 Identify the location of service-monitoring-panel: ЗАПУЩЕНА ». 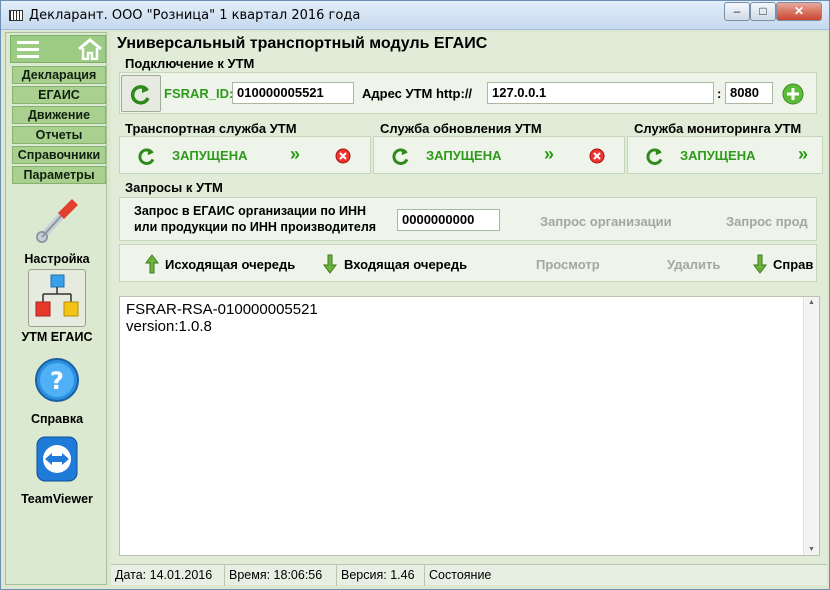
(725, 155).